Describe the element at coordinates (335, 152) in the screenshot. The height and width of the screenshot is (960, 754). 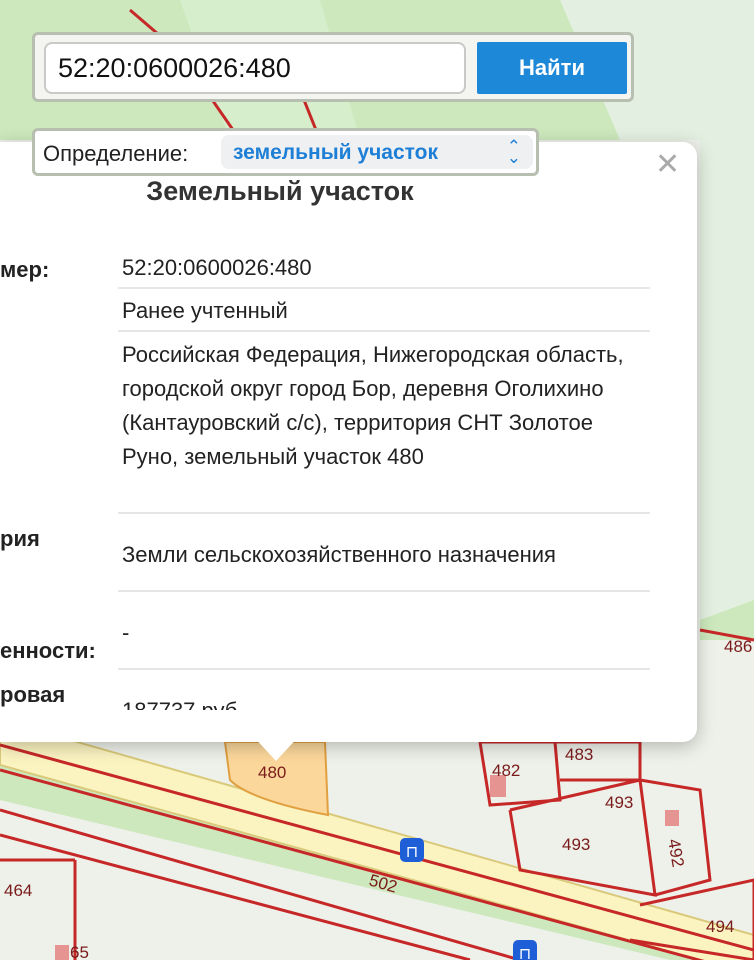
I see `definition-selected-value: земельный участок` at that location.